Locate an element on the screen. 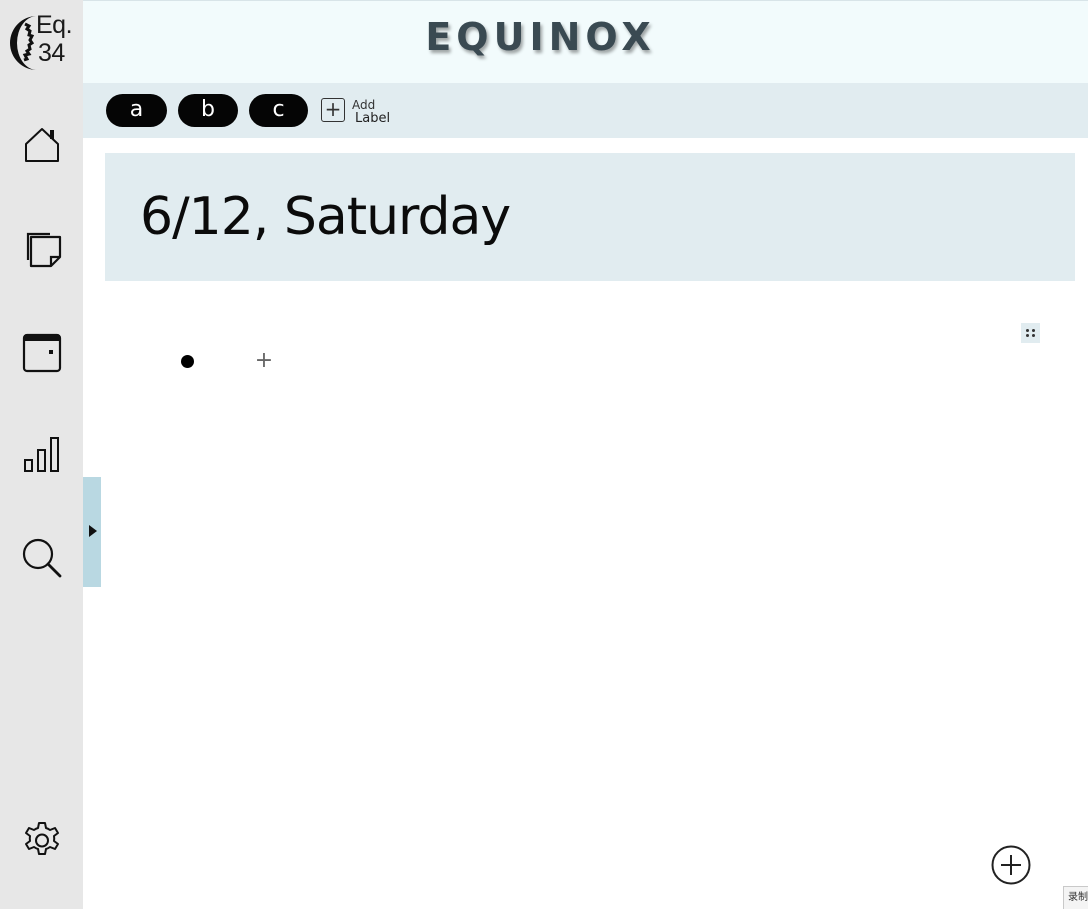 Image resolution: width=1088 pixels, height=909 pixels. sidebar-item-calendar is located at coordinates (42, 352).